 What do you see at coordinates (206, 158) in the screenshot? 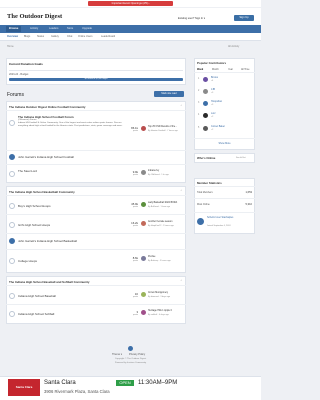
I see `whos-online-title: Who's Online` at bounding box center [206, 158].